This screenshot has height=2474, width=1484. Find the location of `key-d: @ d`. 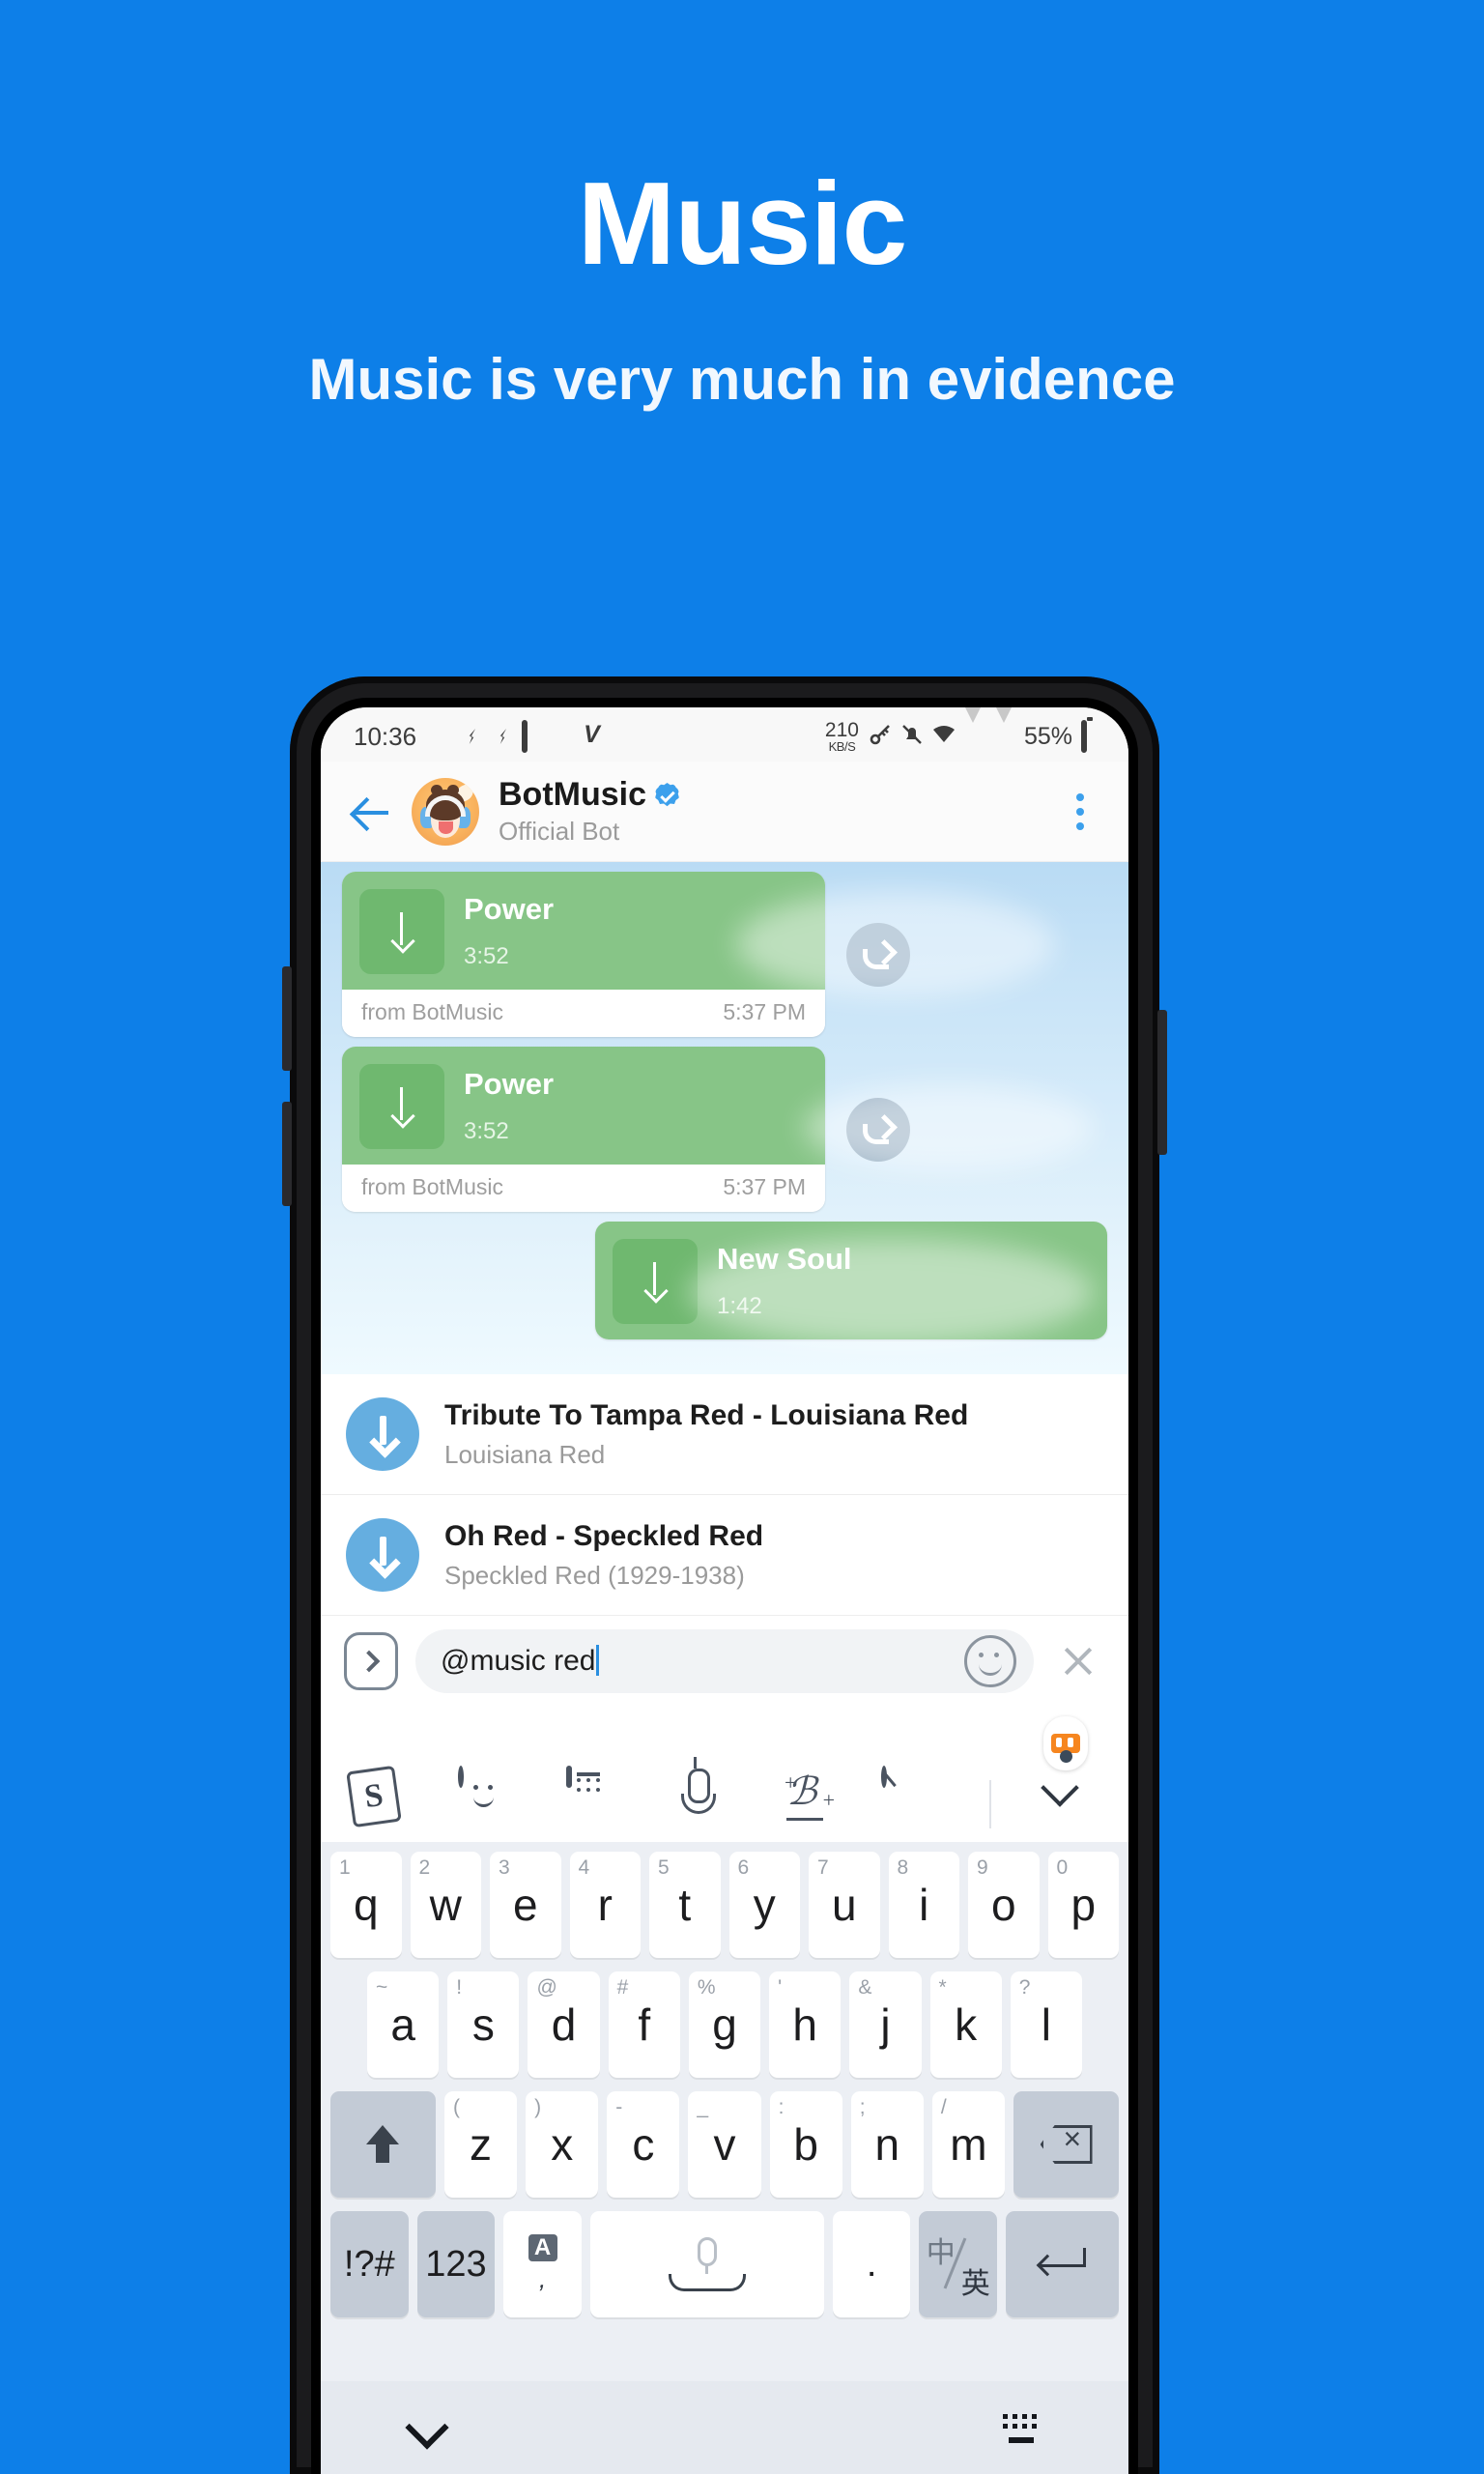

key-d: @ d is located at coordinates (564, 2024).